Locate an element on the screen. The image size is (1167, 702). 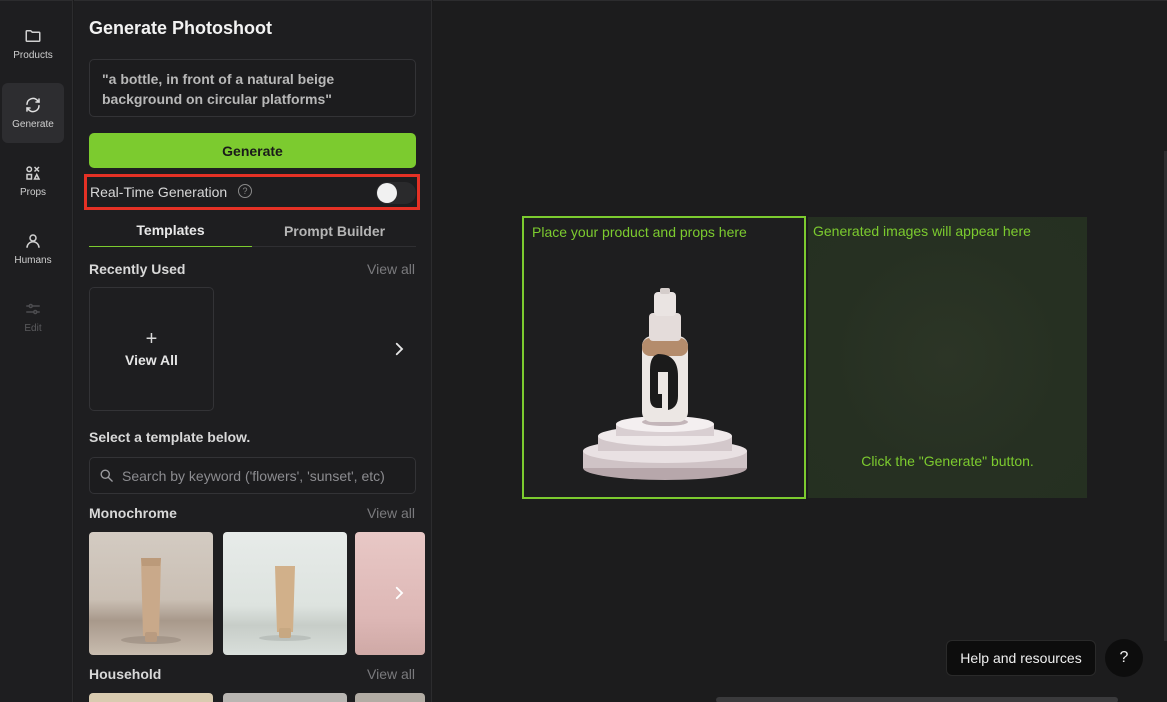
realtime-toggle is located at coordinates (396, 193).